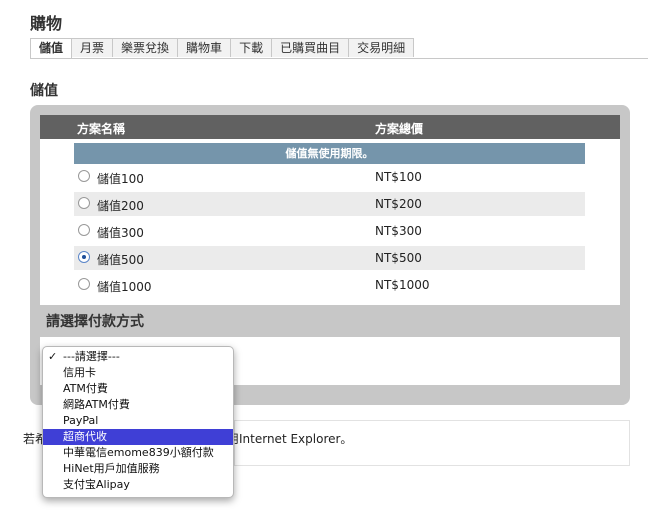  I want to click on plan-name: 儲值1000, so click(124, 287).